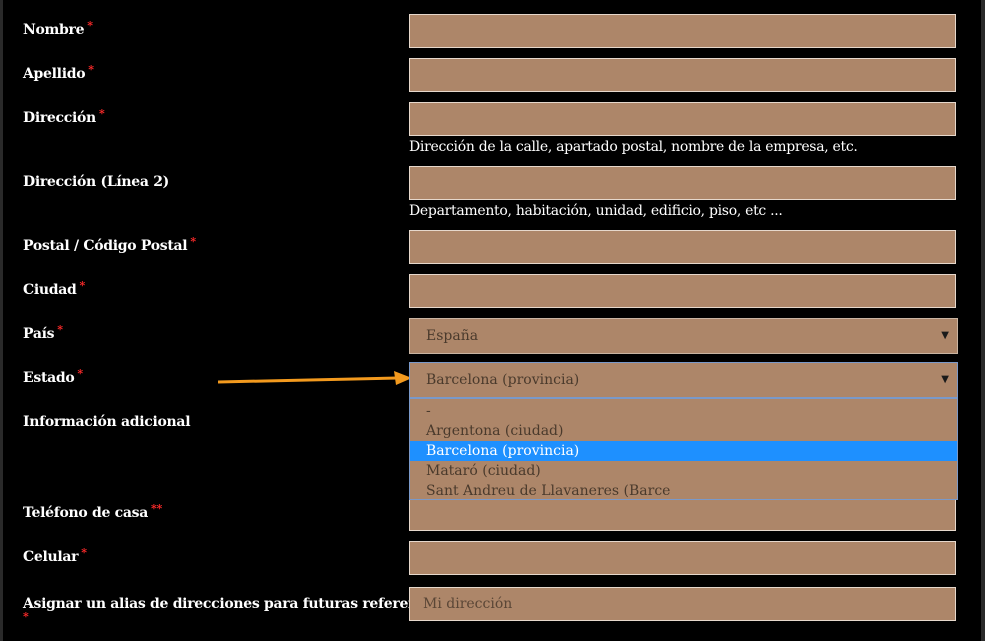 Image resolution: width=985 pixels, height=641 pixels. Describe the element at coordinates (54, 74) in the screenshot. I see `apellido-label-text: Apellido` at that location.